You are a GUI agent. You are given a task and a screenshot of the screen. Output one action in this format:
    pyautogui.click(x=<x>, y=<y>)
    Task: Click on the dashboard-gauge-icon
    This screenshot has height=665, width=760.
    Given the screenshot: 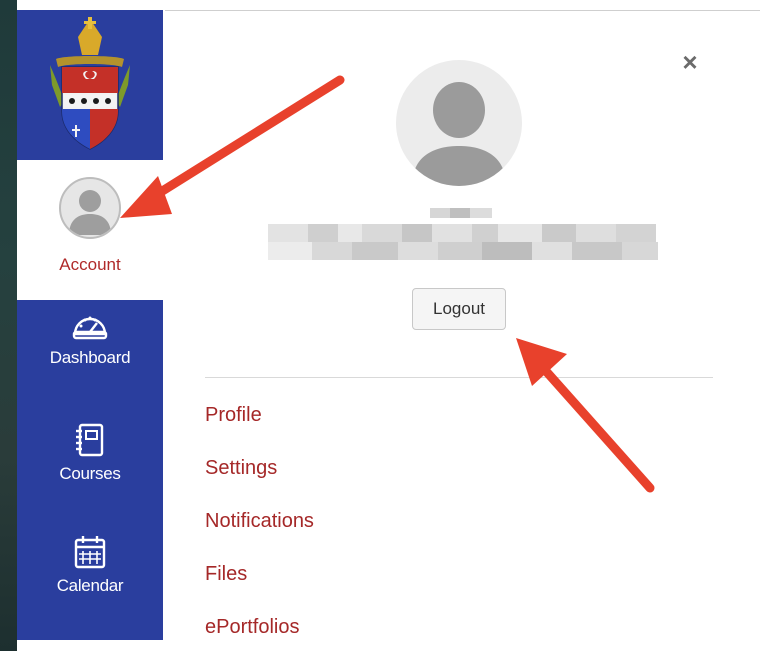 What is the action you would take?
    pyautogui.click(x=90, y=328)
    